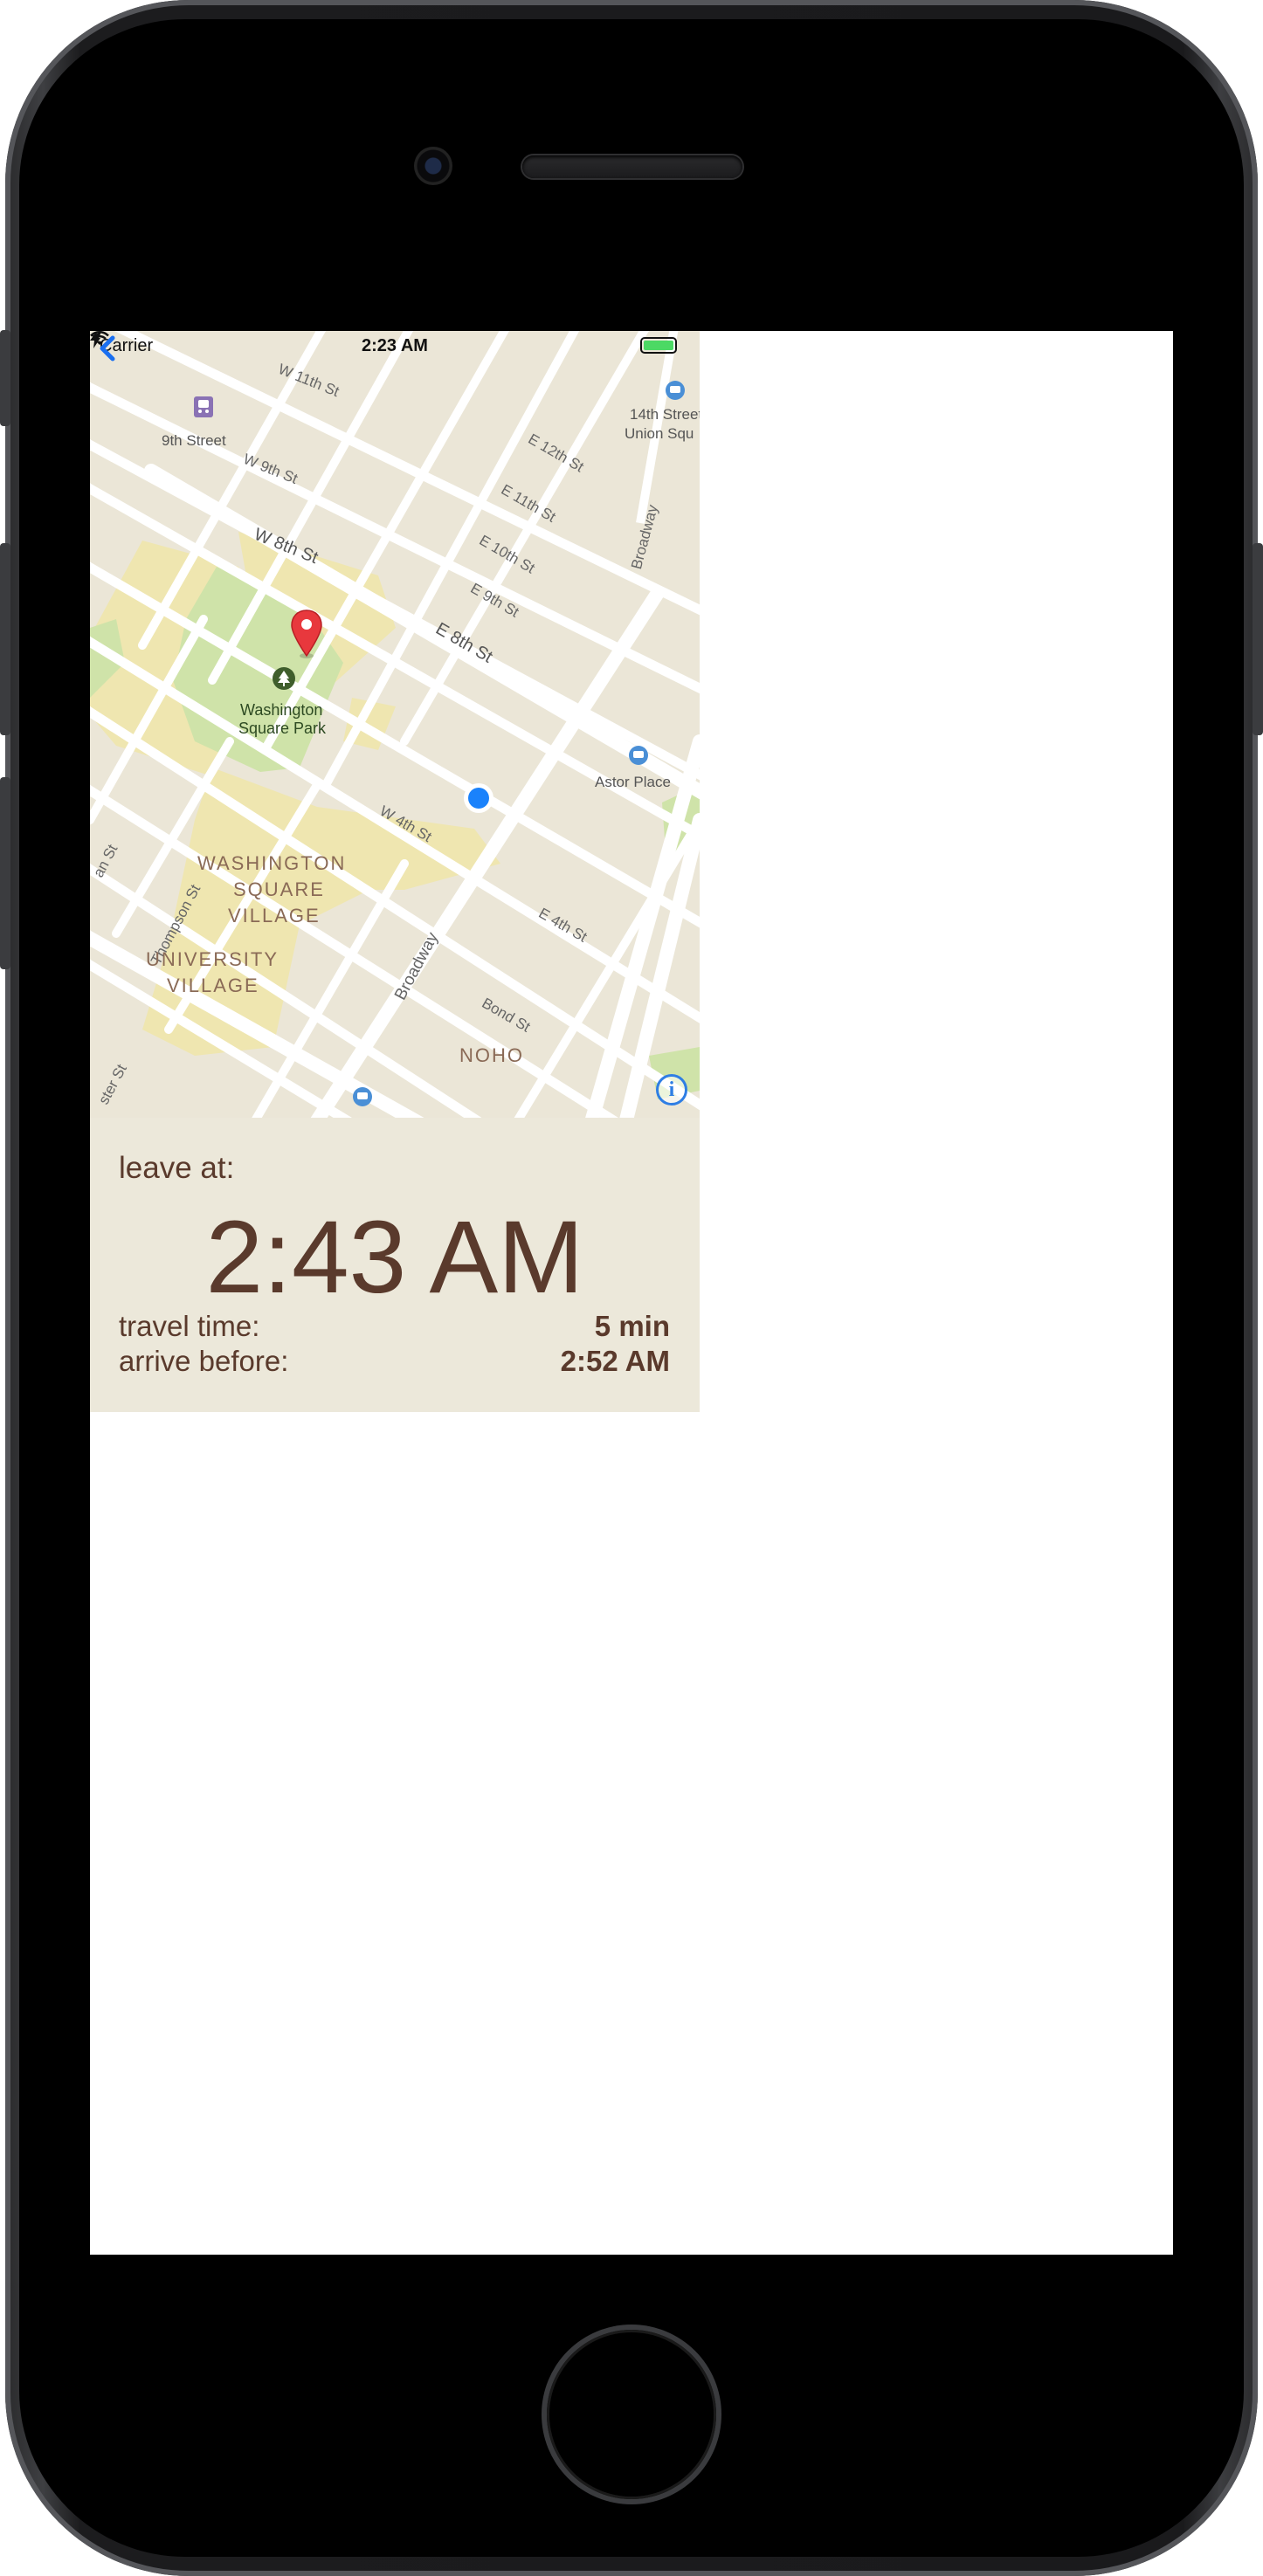 The image size is (1263, 2576). I want to click on district-label: SQUARE, so click(279, 889).